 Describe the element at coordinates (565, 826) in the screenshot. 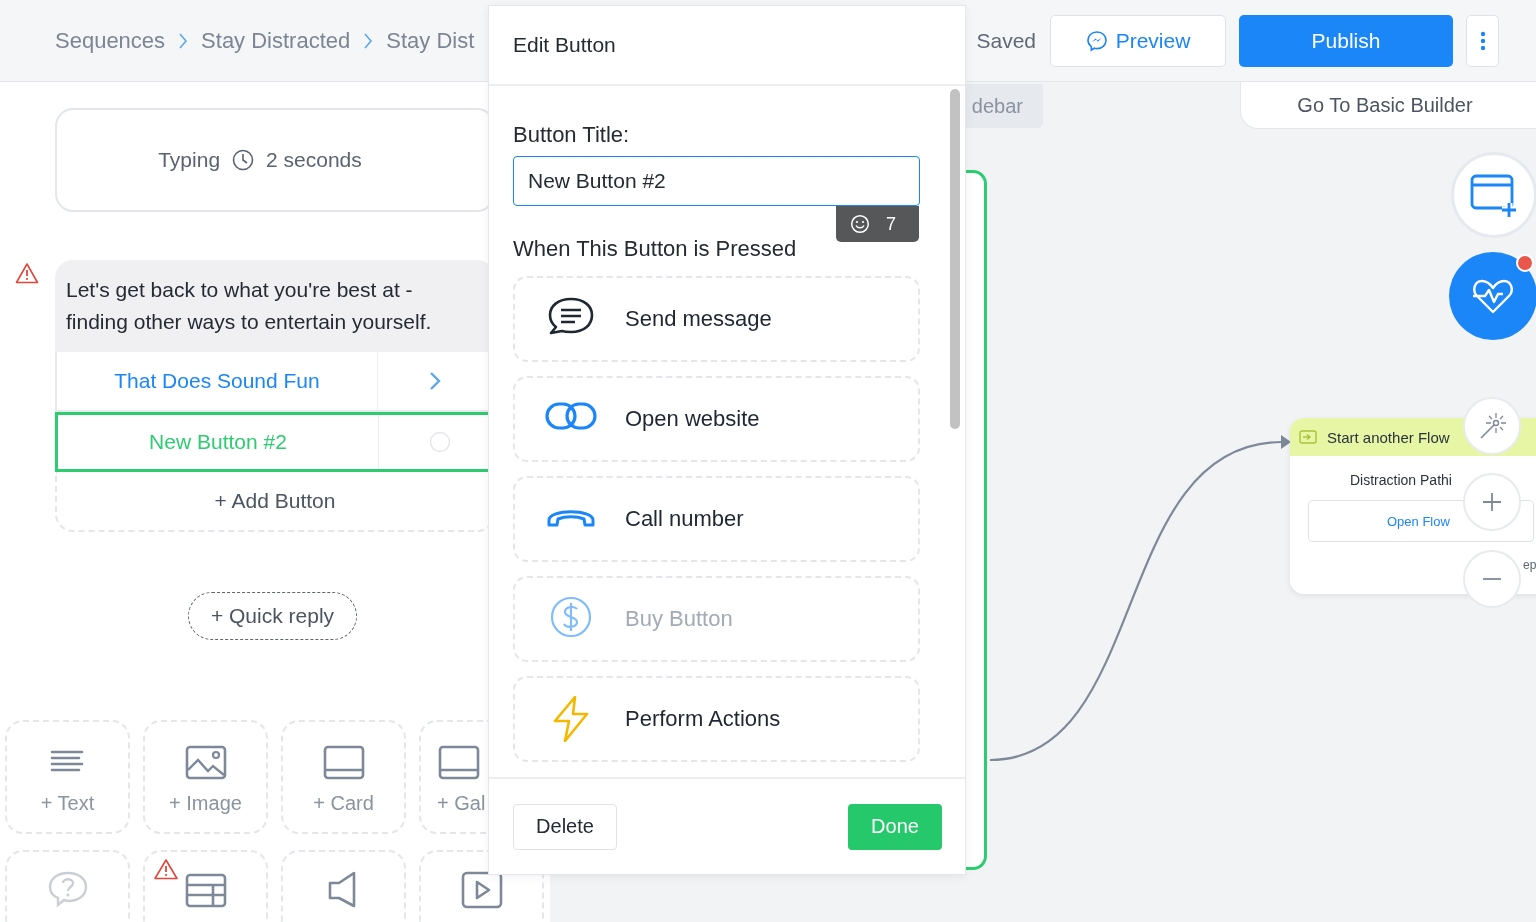

I see `delete-button: Delete` at that location.